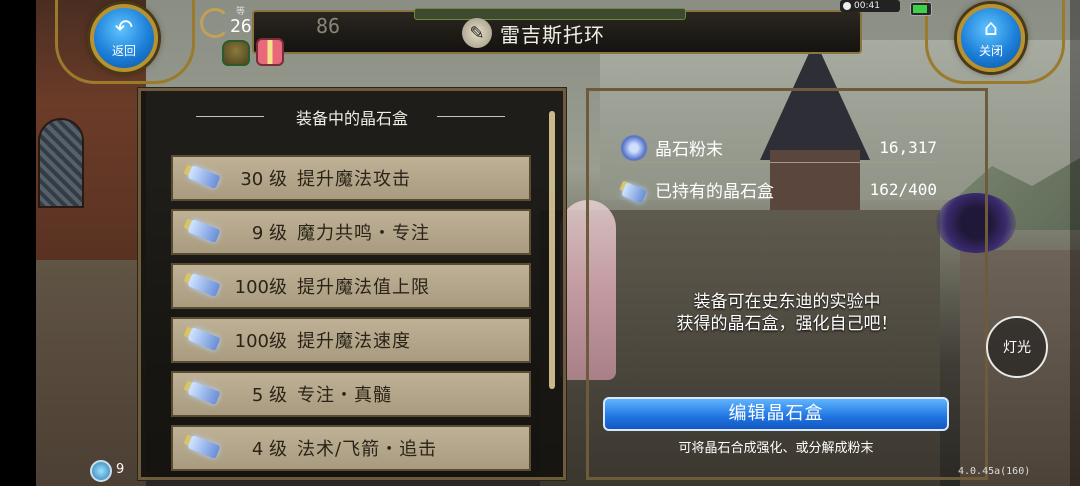 This screenshot has width=1080, height=486. I want to click on hint-text: 装备可在史东迪的实验中 获得的晶石盒，强化自己吧！, so click(787, 313).